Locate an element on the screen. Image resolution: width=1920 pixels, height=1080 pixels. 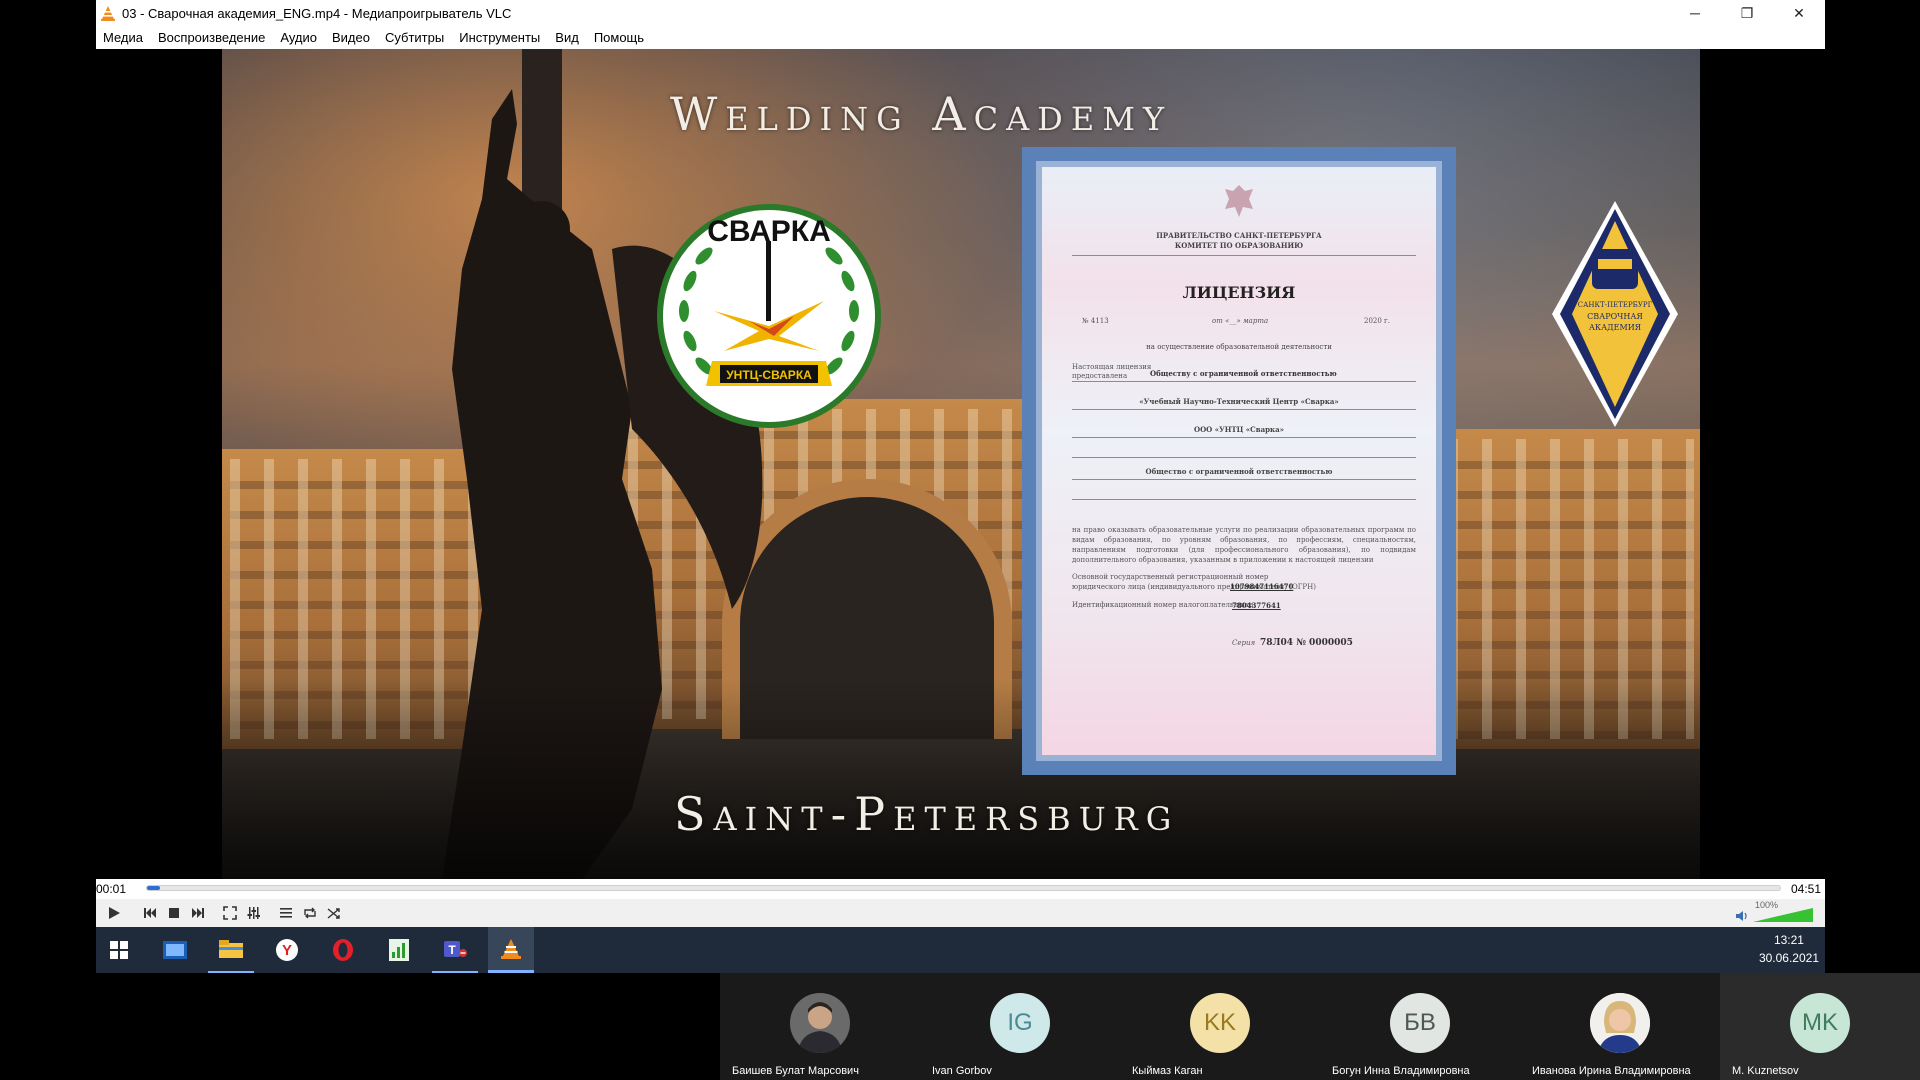
extended-settings-button is located at coordinates (254, 913).